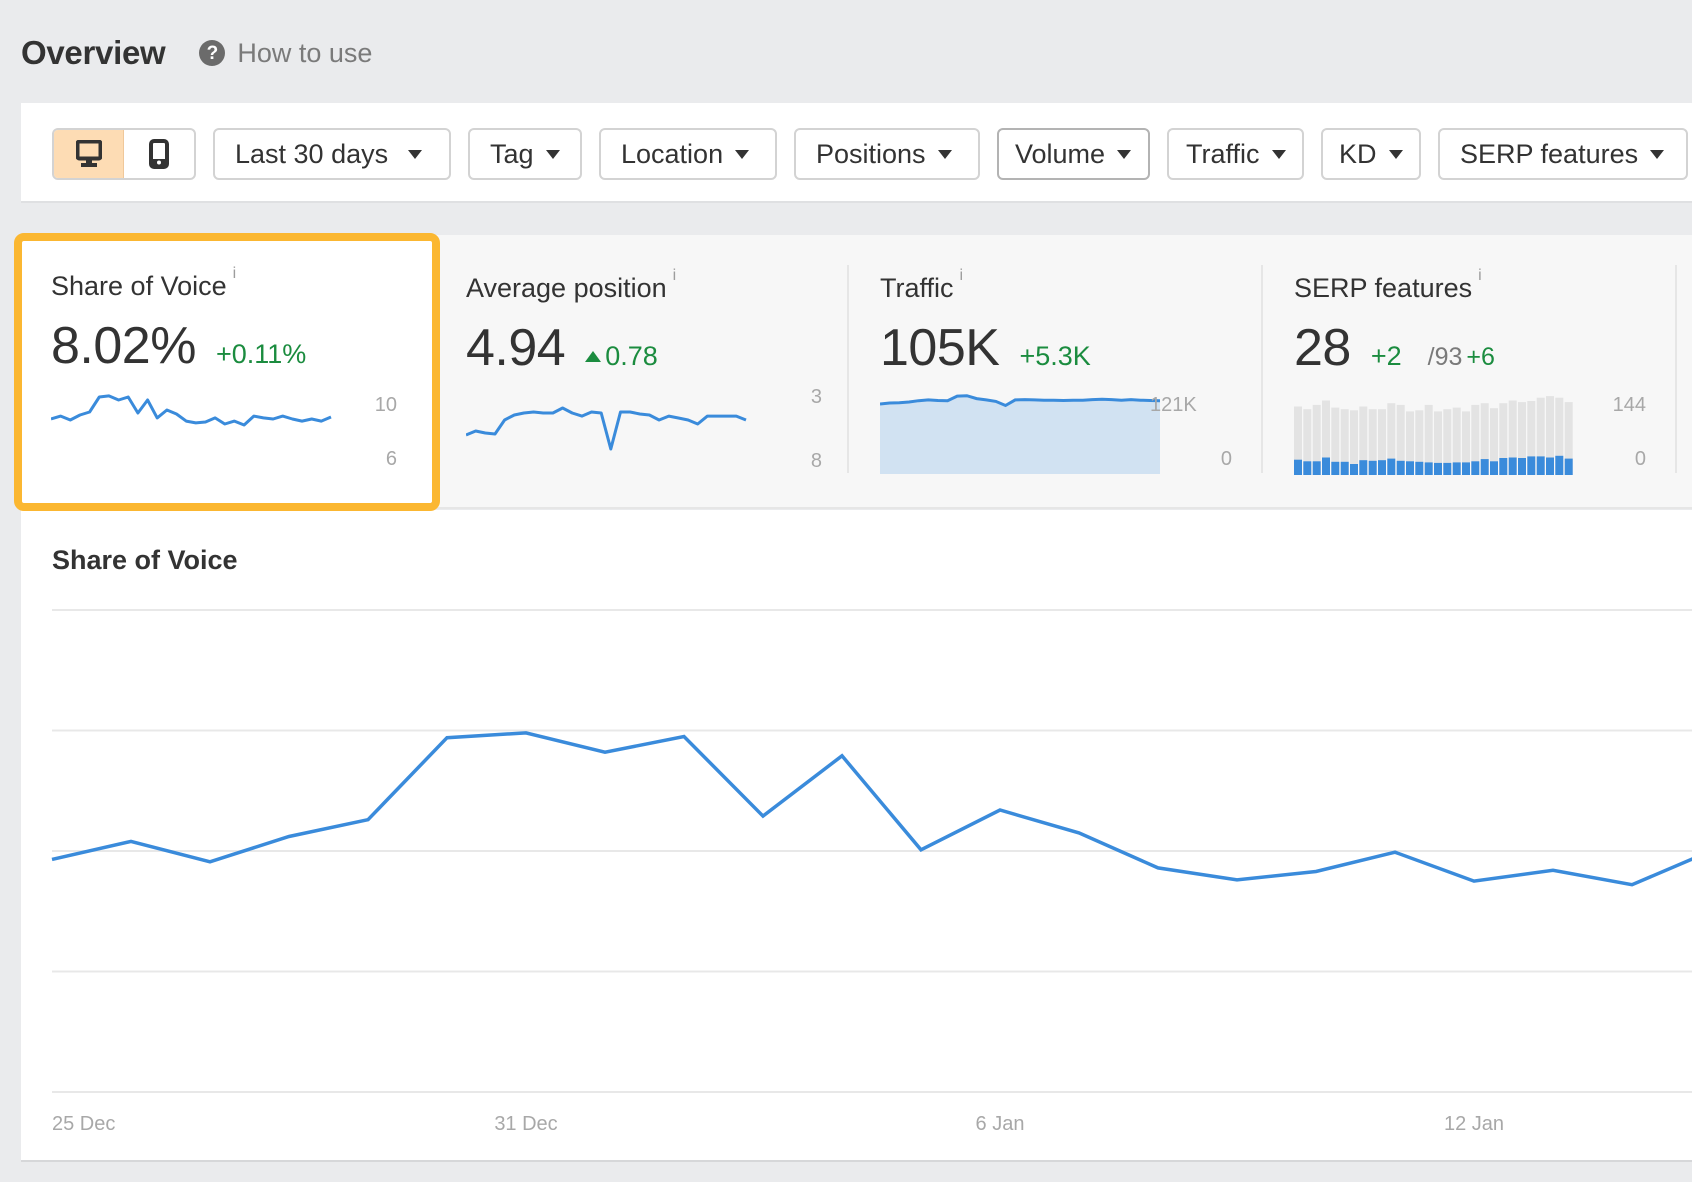 This screenshot has height=1182, width=1692. Describe the element at coordinates (516, 348) in the screenshot. I see `card-value: 4.94` at that location.